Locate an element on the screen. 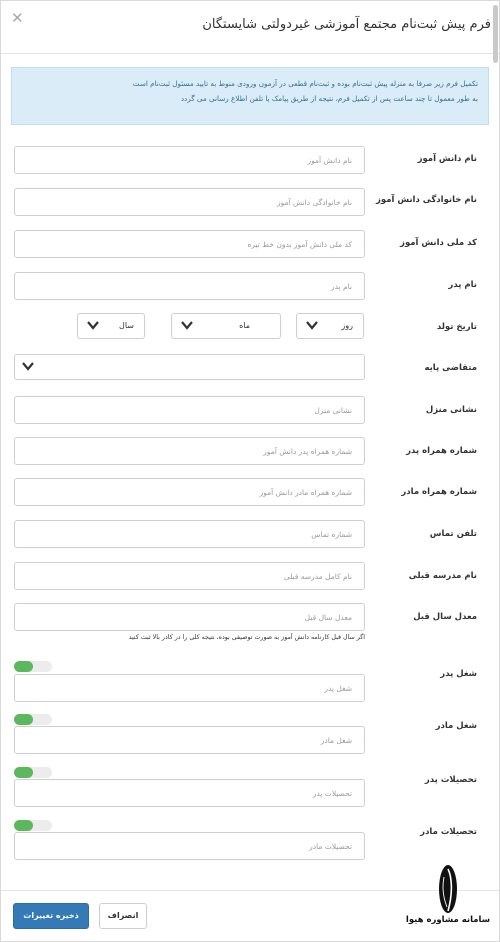 The image size is (500, 942). grade-label: متقاضی پایه is located at coordinates (450, 368).